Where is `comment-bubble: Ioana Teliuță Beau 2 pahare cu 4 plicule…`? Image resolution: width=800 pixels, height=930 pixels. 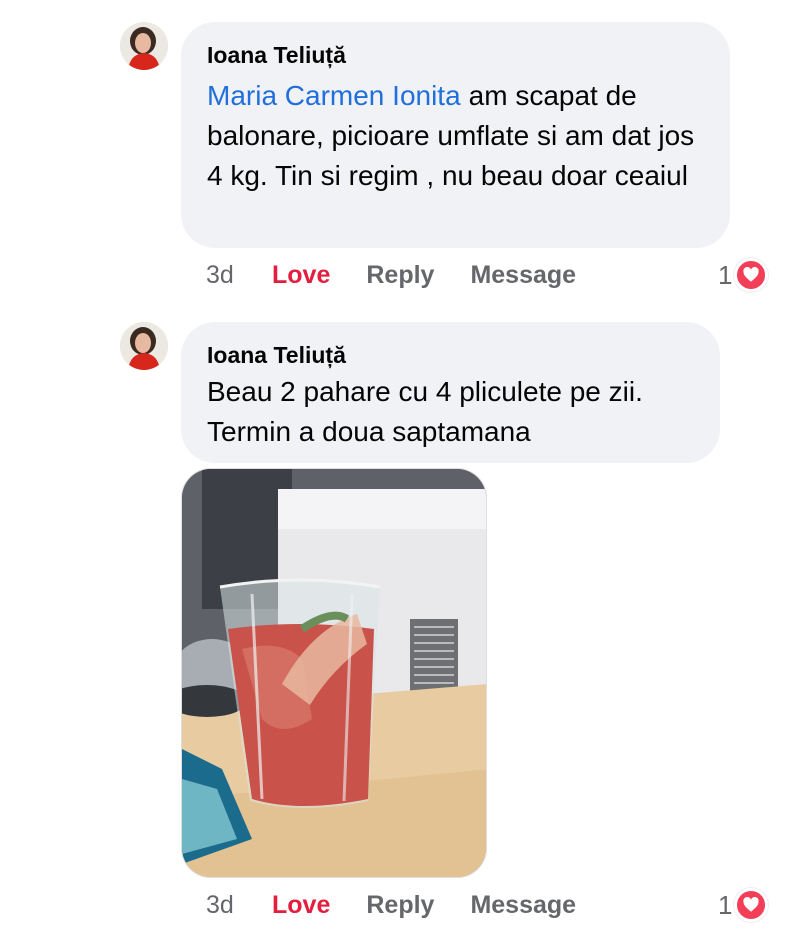 comment-bubble: Ioana Teliuță Beau 2 pahare cu 4 plicule… is located at coordinates (450, 392).